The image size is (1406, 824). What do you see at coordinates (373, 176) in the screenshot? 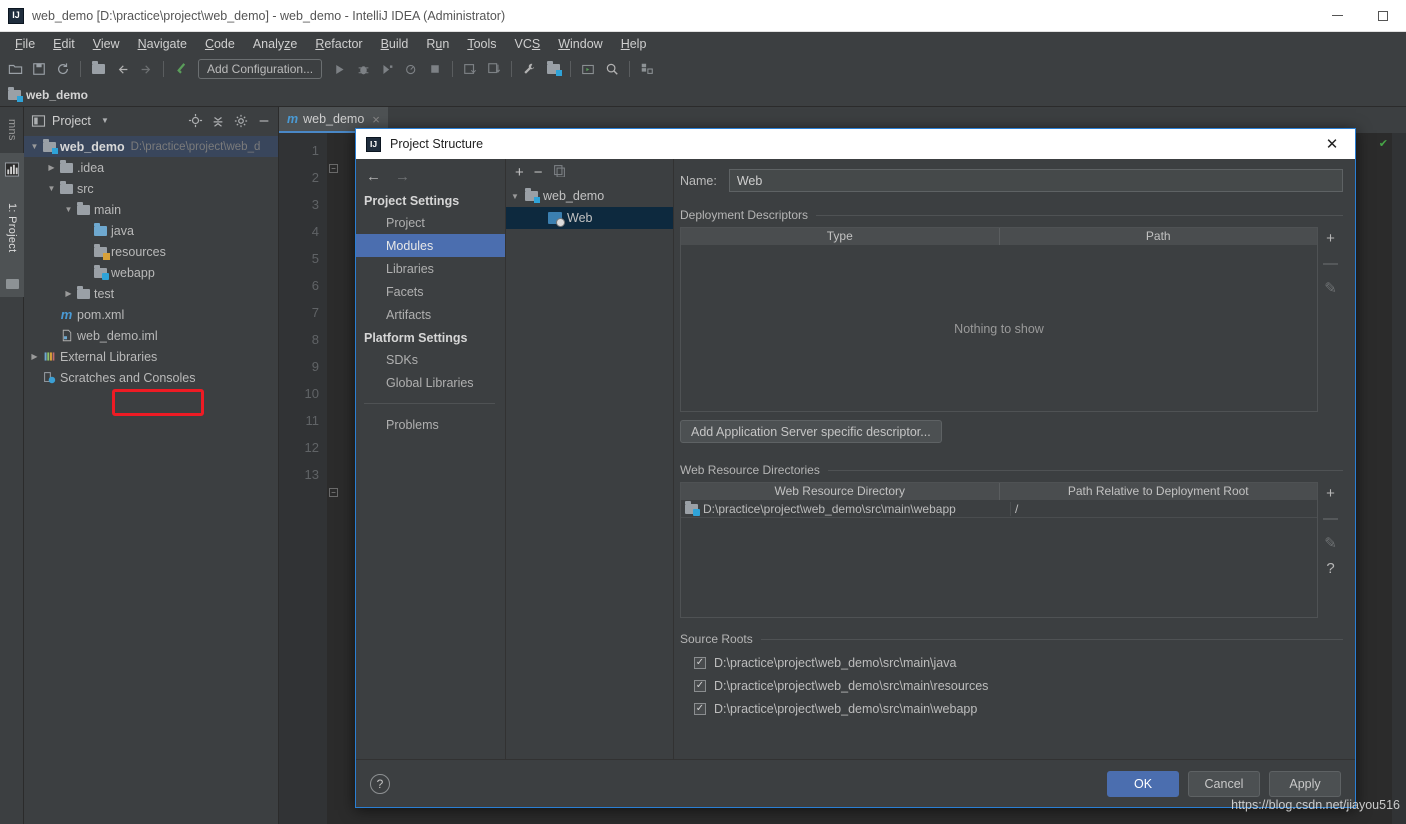
I see `back-icon: ←` at bounding box center [373, 176].